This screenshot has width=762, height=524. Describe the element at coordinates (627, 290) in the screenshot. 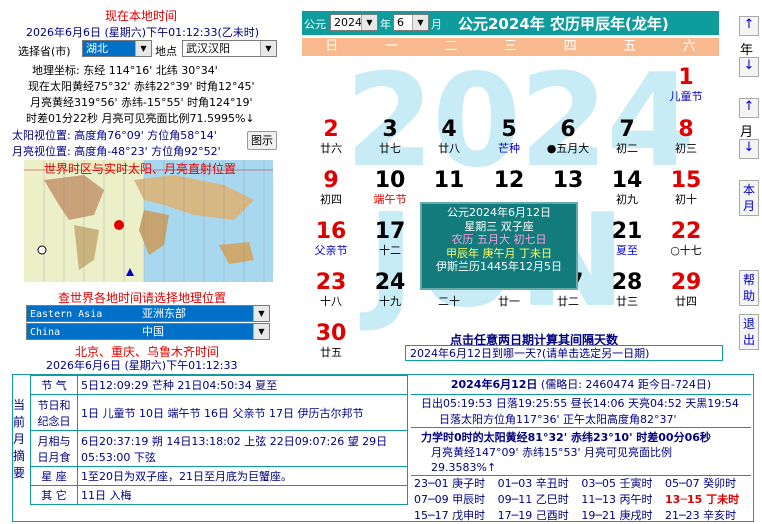

I see `day-cell-28: 28 廿三` at that location.